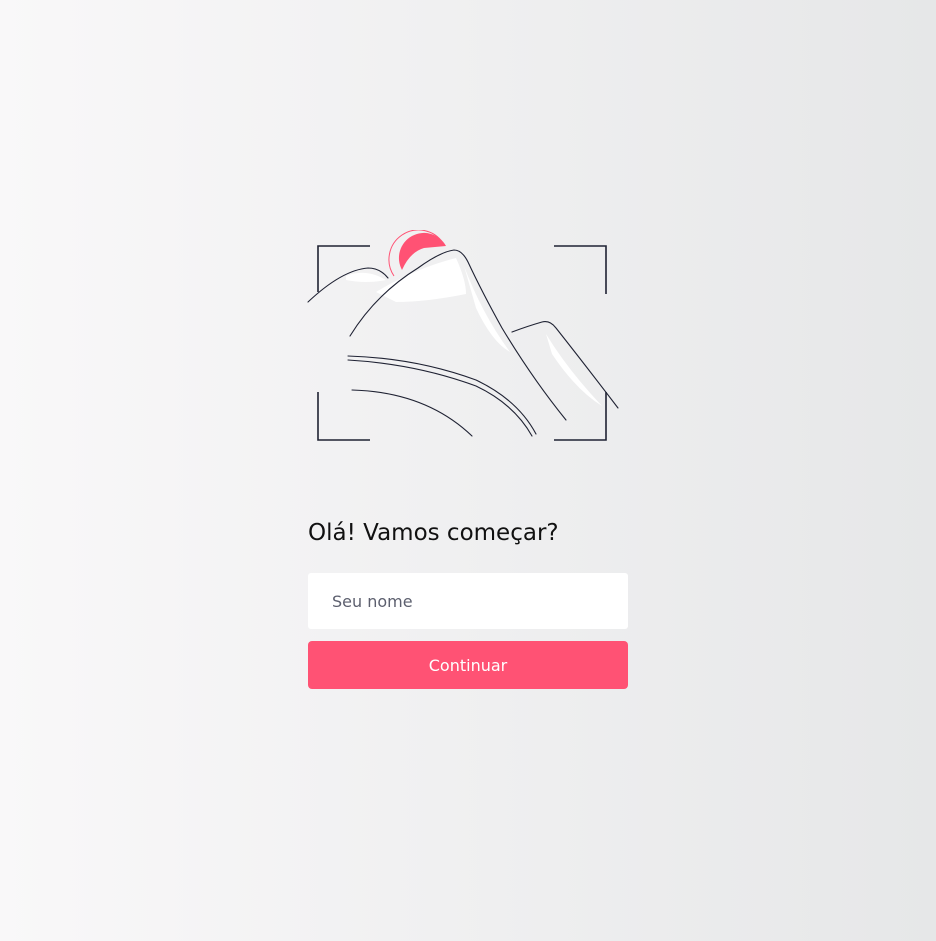  Describe the element at coordinates (433, 533) in the screenshot. I see `page-title: Olá! Vamos começar?` at that location.